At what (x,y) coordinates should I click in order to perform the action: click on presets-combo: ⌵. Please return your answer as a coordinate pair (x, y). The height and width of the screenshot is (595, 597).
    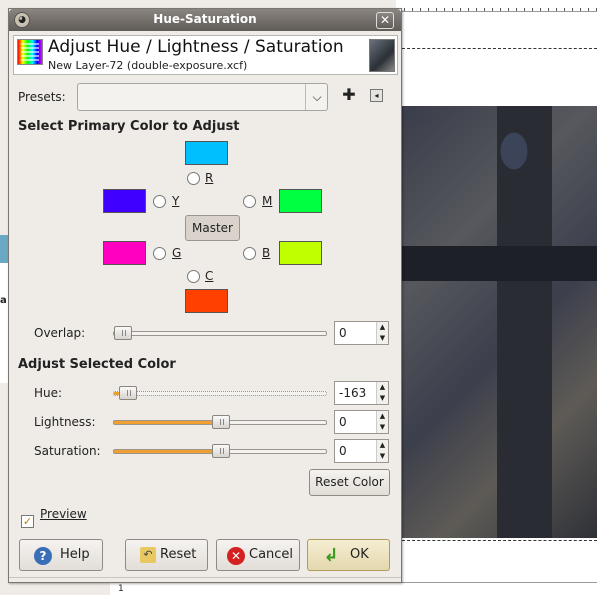
    Looking at the image, I should click on (202, 97).